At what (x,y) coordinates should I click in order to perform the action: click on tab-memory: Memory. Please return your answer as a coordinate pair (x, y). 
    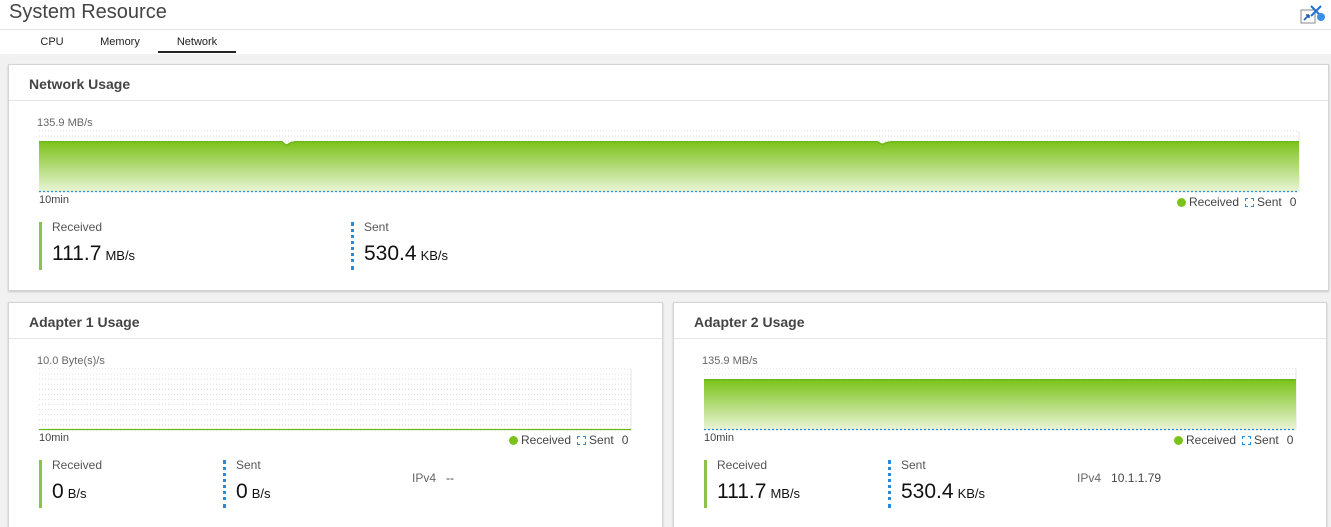
    Looking at the image, I should click on (120, 44).